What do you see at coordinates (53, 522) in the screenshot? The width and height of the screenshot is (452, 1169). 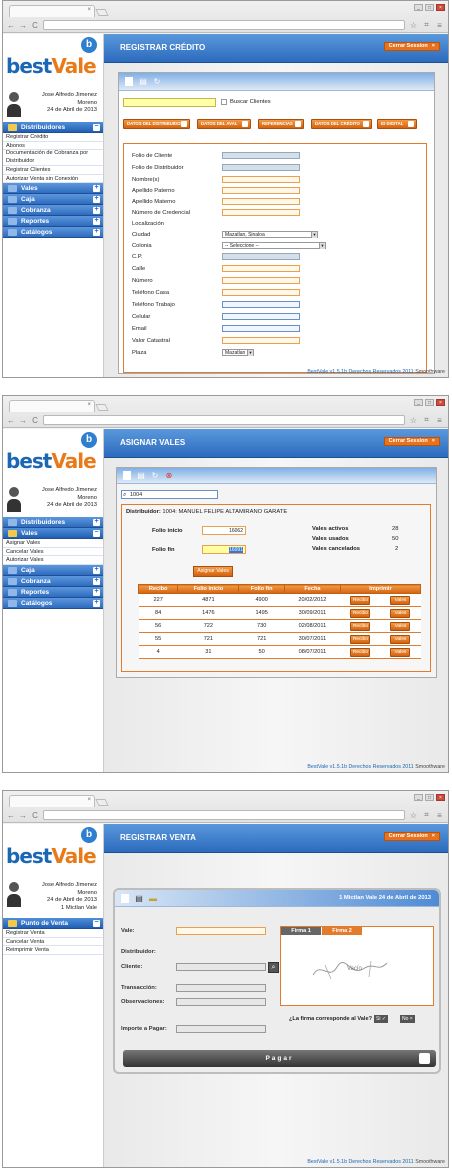 I see `menu-distribuidores: Distribuidores +` at bounding box center [53, 522].